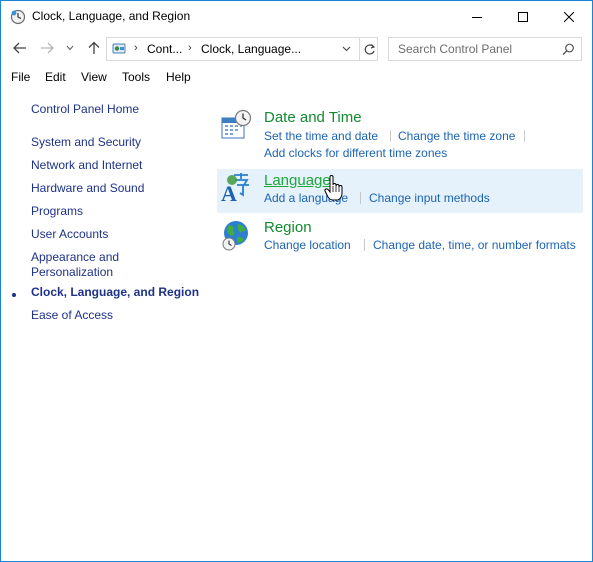 This screenshot has height=562, width=593. What do you see at coordinates (55, 77) in the screenshot?
I see `menu-edit: Edit` at bounding box center [55, 77].